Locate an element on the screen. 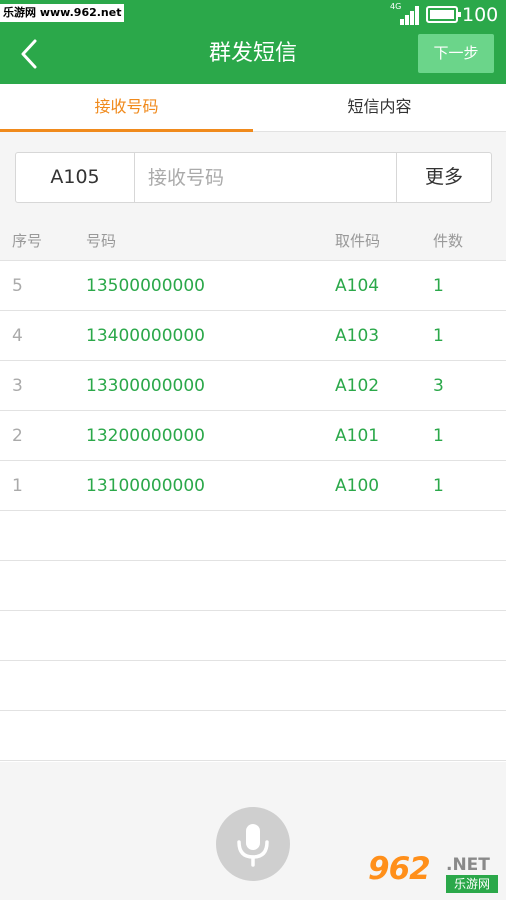  recipient-input-row: A105 更多 is located at coordinates (253, 177).